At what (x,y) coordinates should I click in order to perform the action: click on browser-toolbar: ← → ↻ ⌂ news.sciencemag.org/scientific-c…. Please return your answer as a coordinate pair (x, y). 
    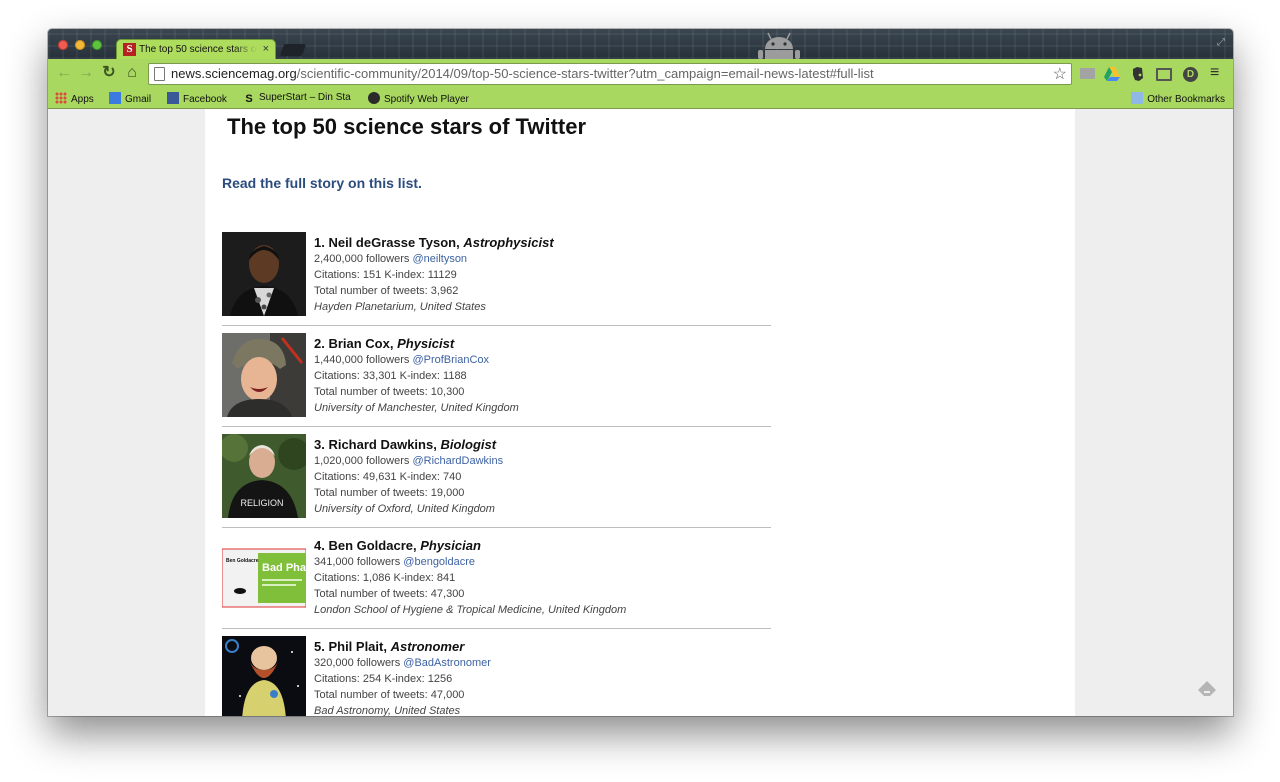
    Looking at the image, I should click on (640, 74).